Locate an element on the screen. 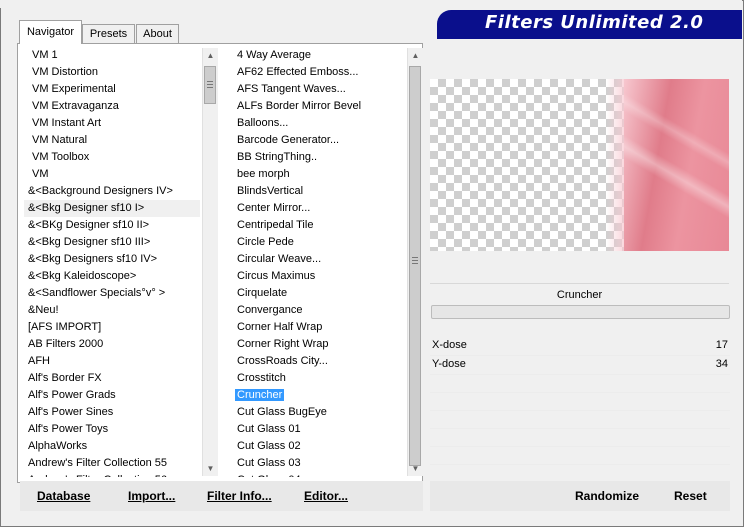  filter-item: Cut Glass 03 is located at coordinates (318, 463).